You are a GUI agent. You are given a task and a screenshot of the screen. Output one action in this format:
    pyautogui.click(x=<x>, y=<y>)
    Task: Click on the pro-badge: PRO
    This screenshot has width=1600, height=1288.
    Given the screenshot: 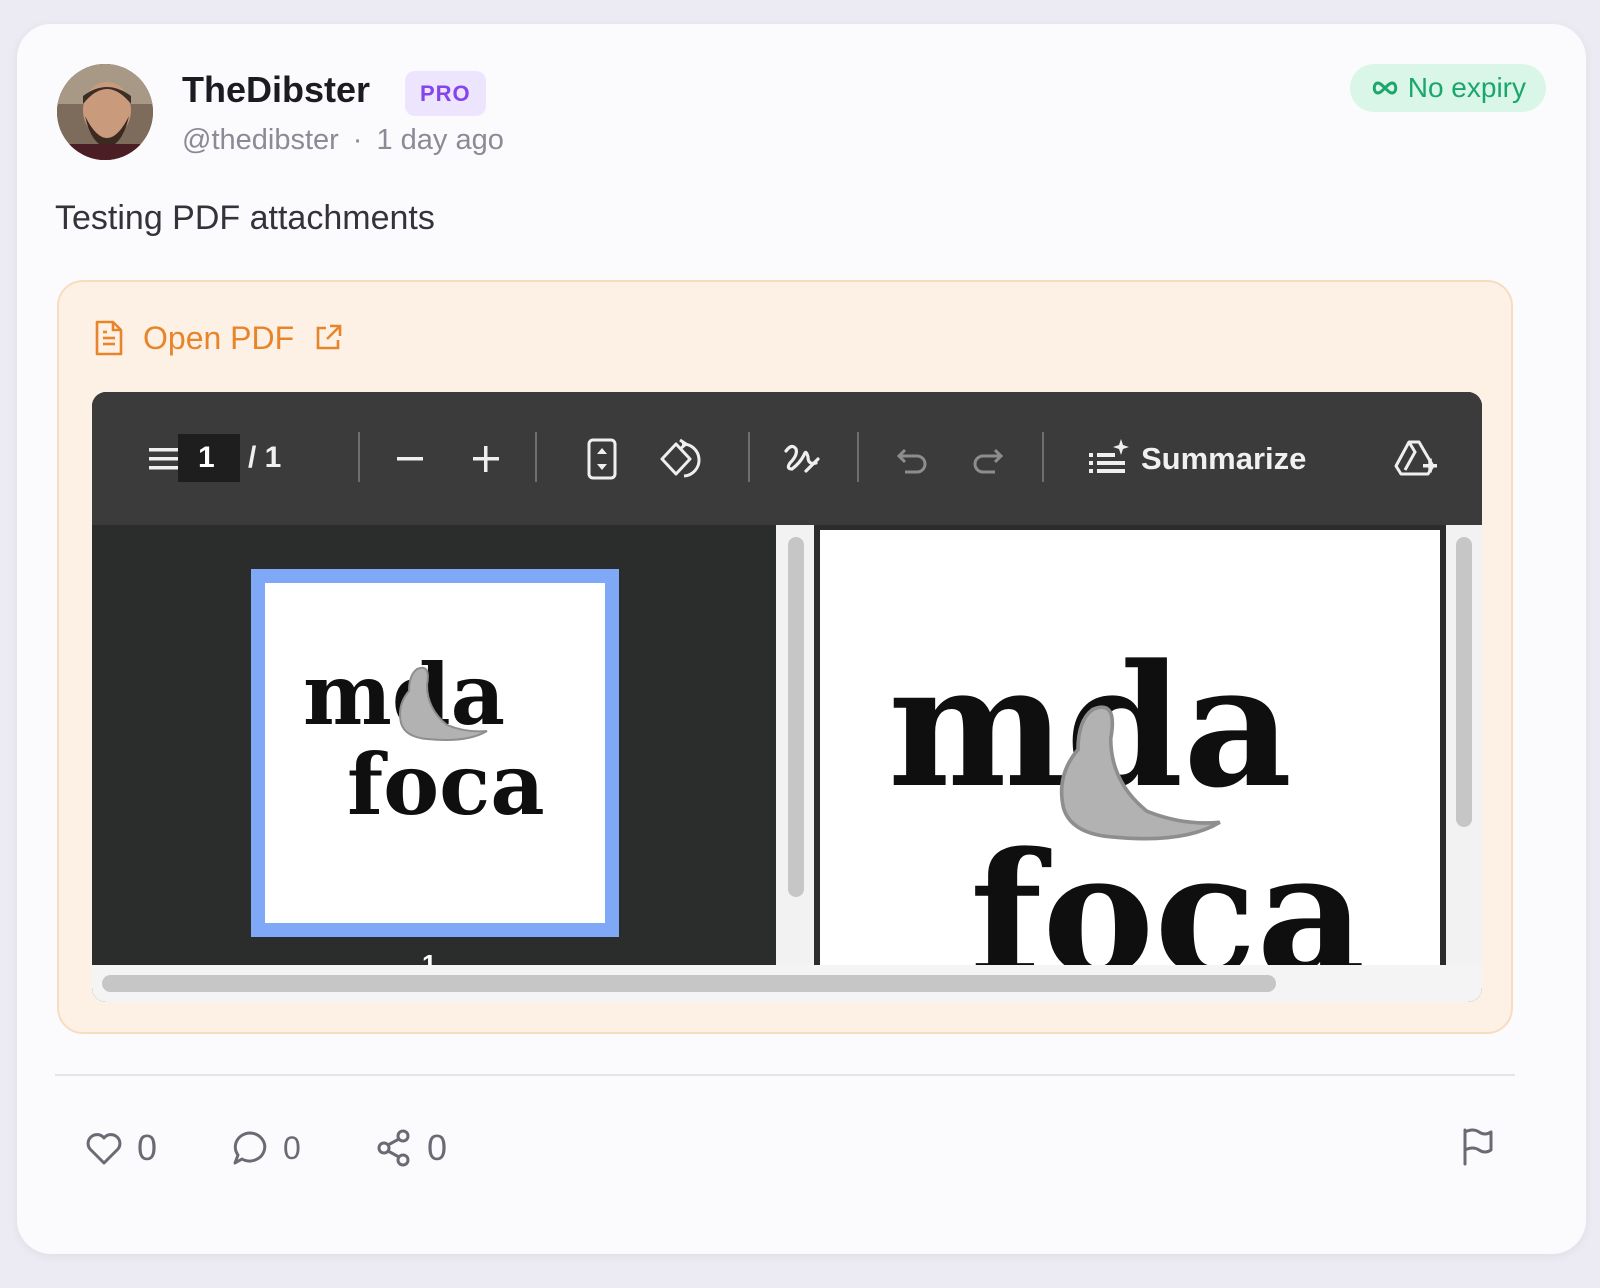 What is the action you would take?
    pyautogui.click(x=445, y=93)
    